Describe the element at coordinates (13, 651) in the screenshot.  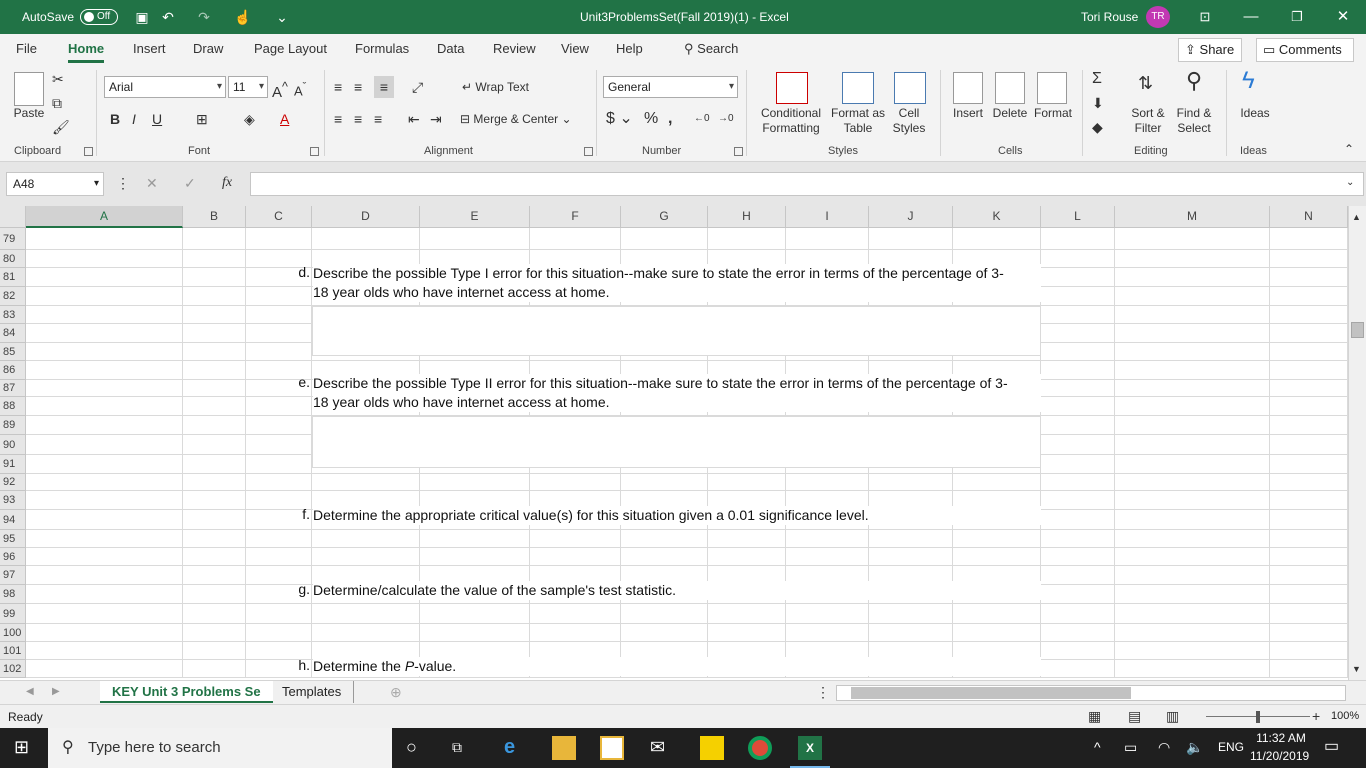
I see `row-header: 101` at that location.